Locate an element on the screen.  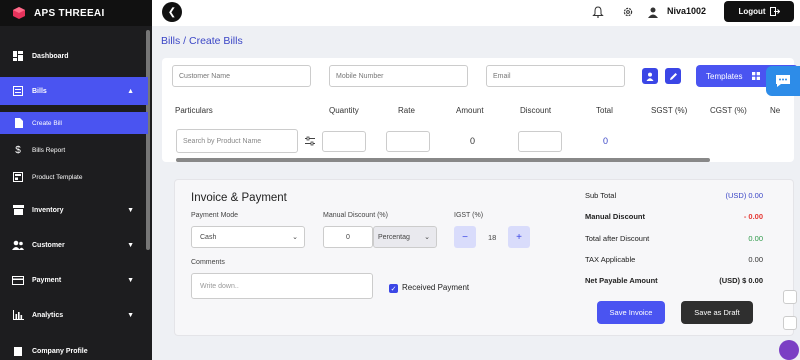
inventory-icon is located at coordinates (18, 210).